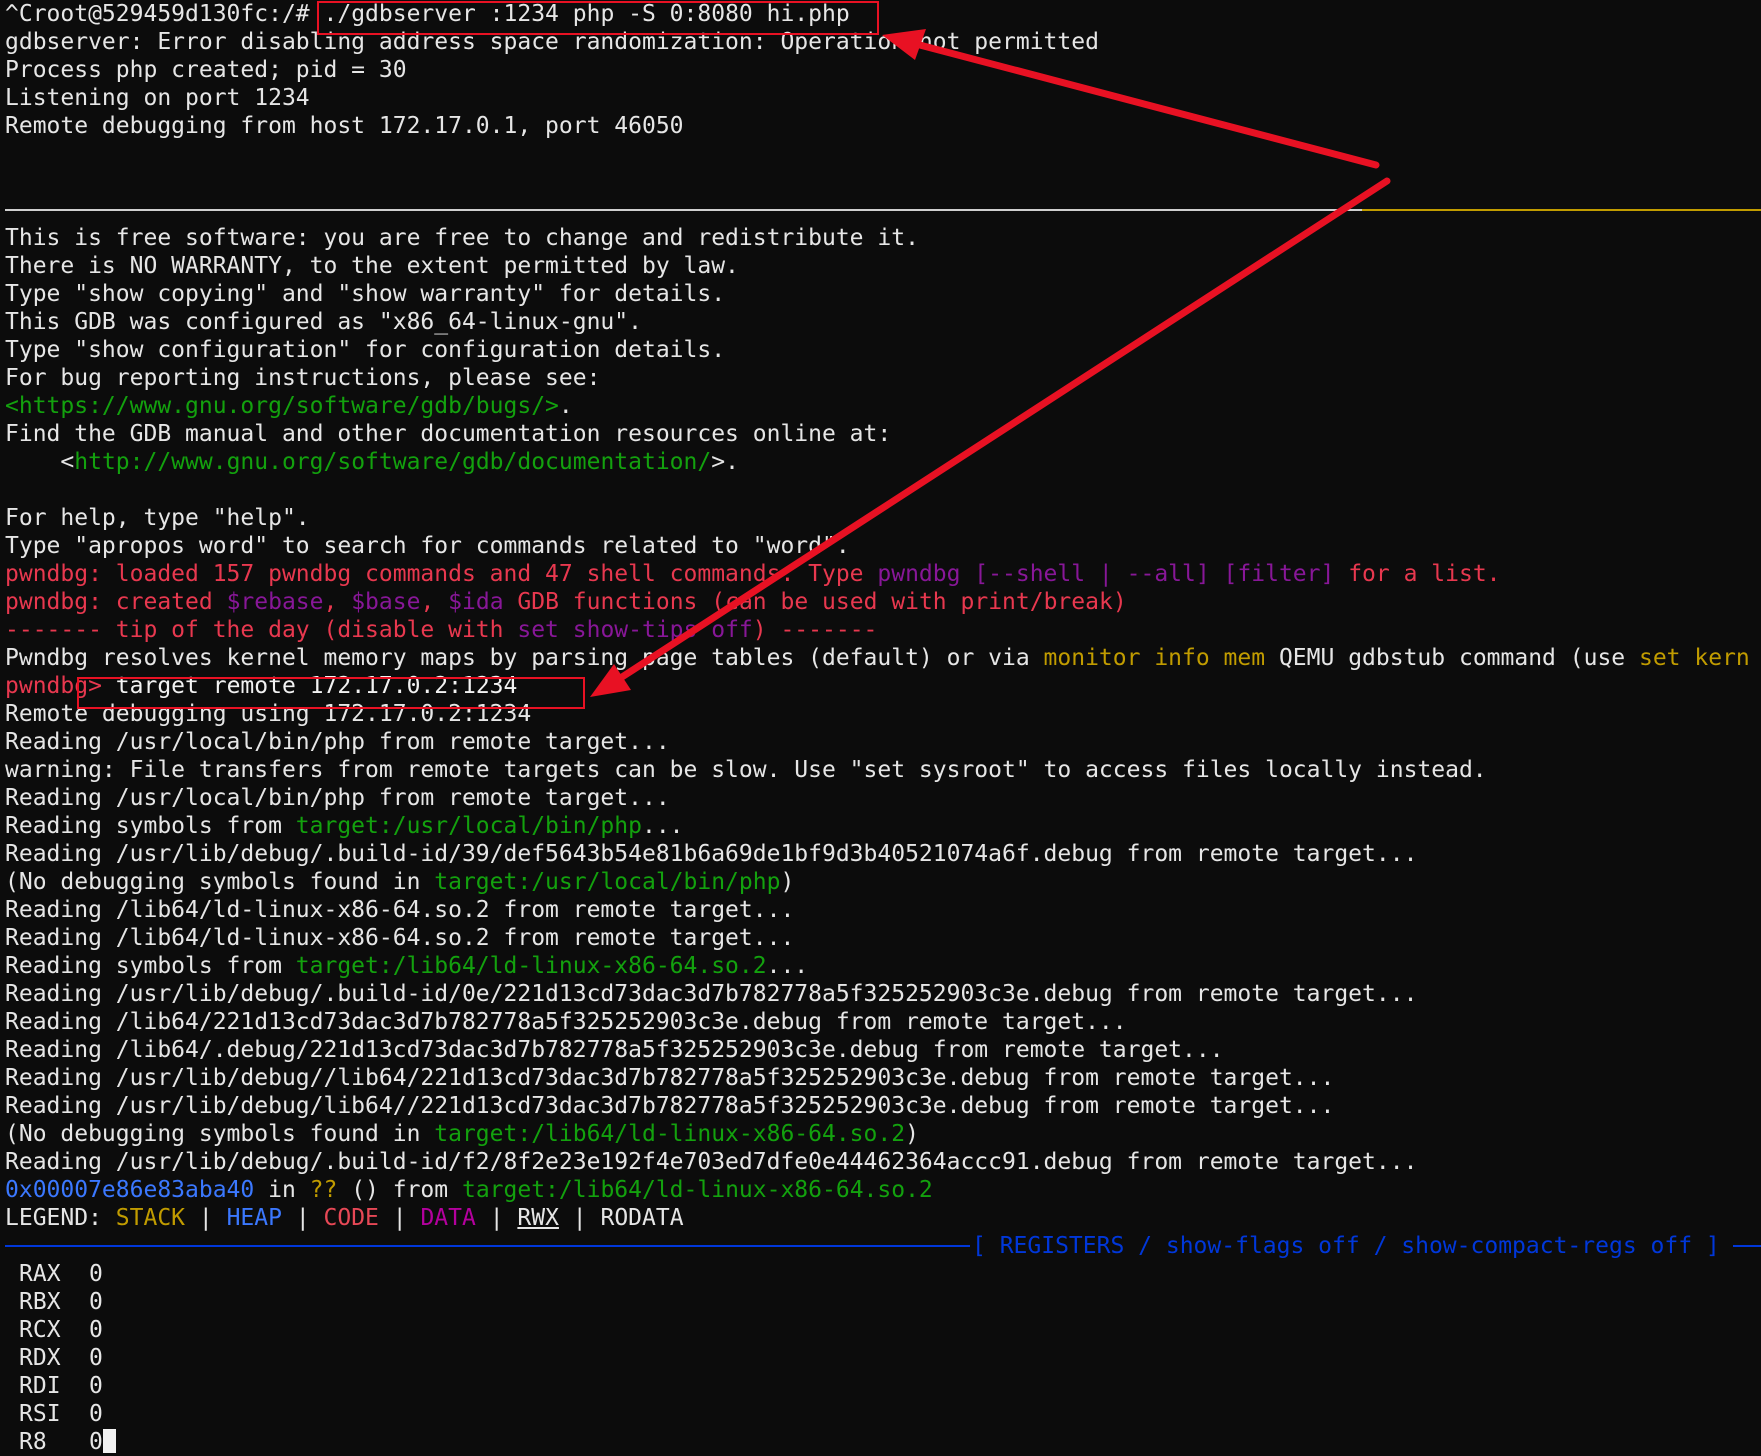  Describe the element at coordinates (150, 1218) in the screenshot. I see `legend-stack: STACK` at that location.